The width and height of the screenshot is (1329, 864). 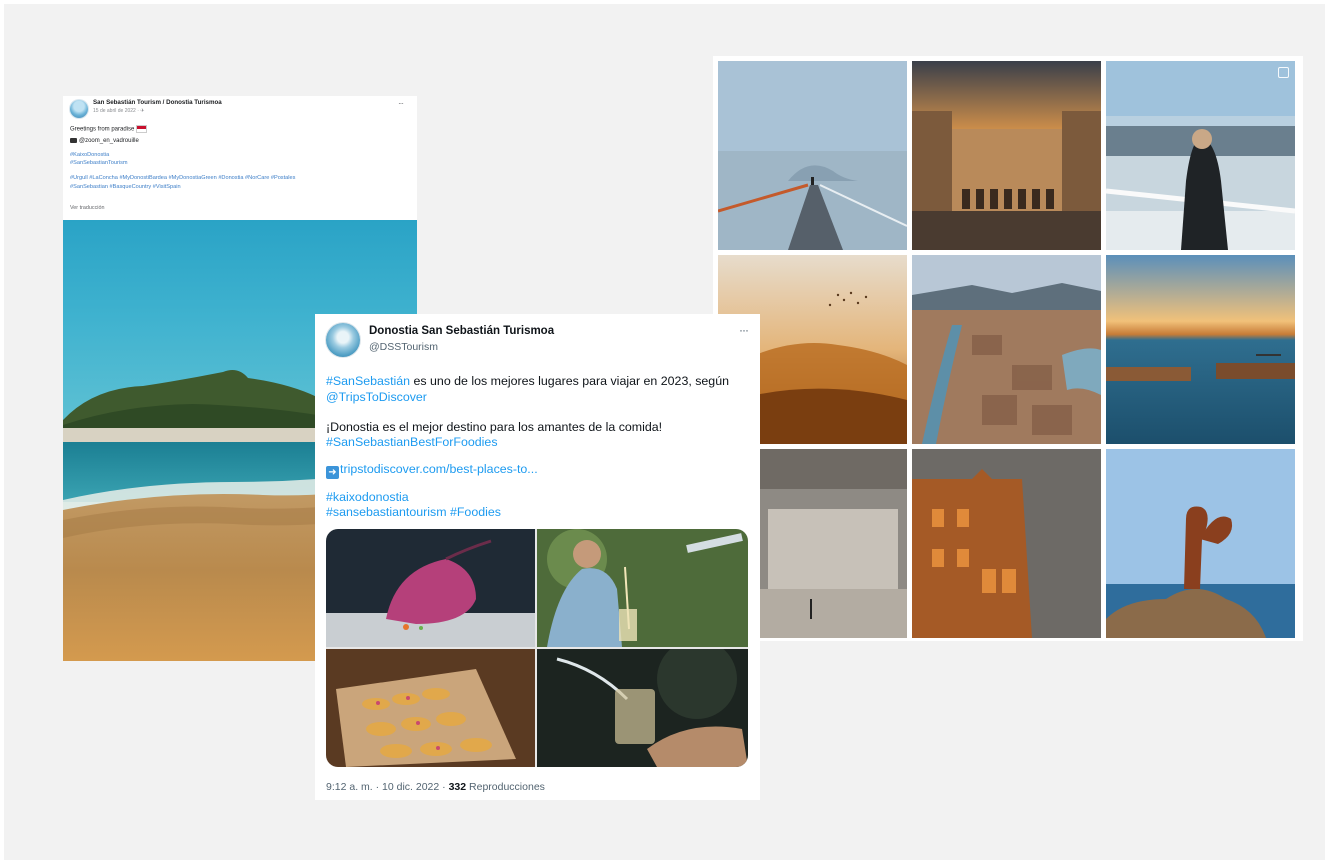 I want to click on ornate-building-photo, so click(x=1006, y=543).